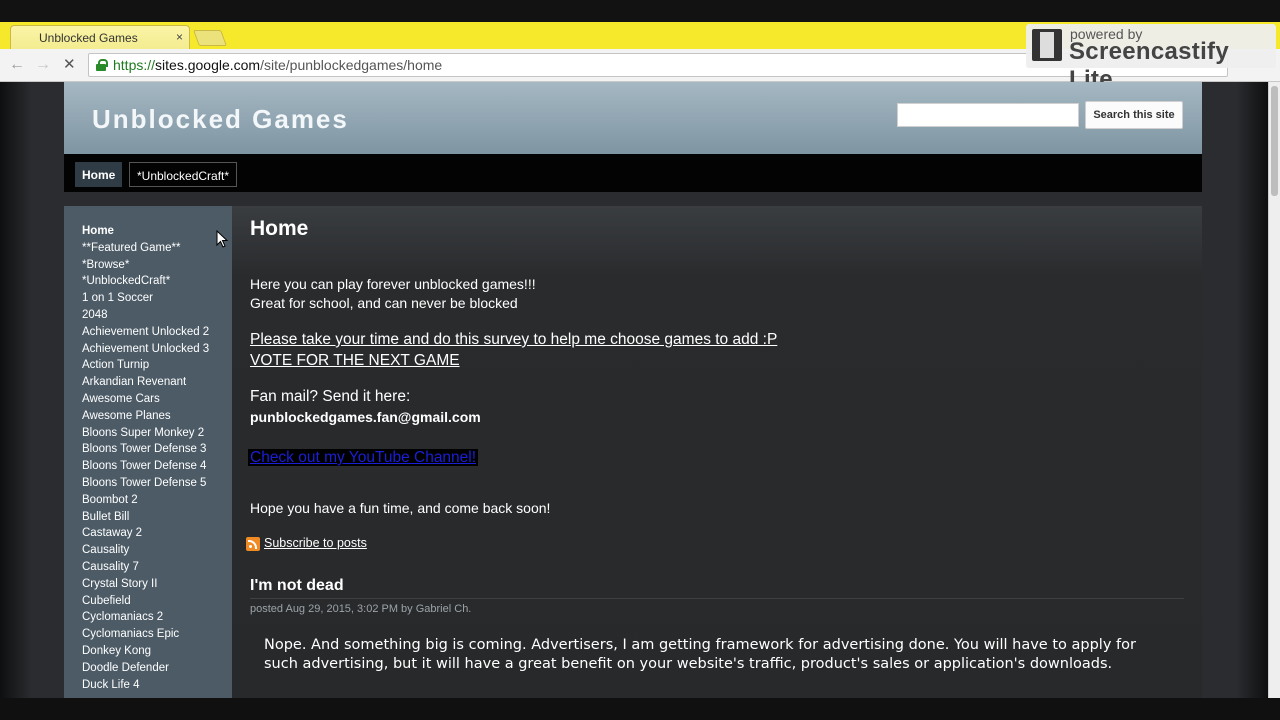 The width and height of the screenshot is (1280, 720). What do you see at coordinates (145, 517) in the screenshot?
I see `sidebar-item: Bullet Bill` at bounding box center [145, 517].